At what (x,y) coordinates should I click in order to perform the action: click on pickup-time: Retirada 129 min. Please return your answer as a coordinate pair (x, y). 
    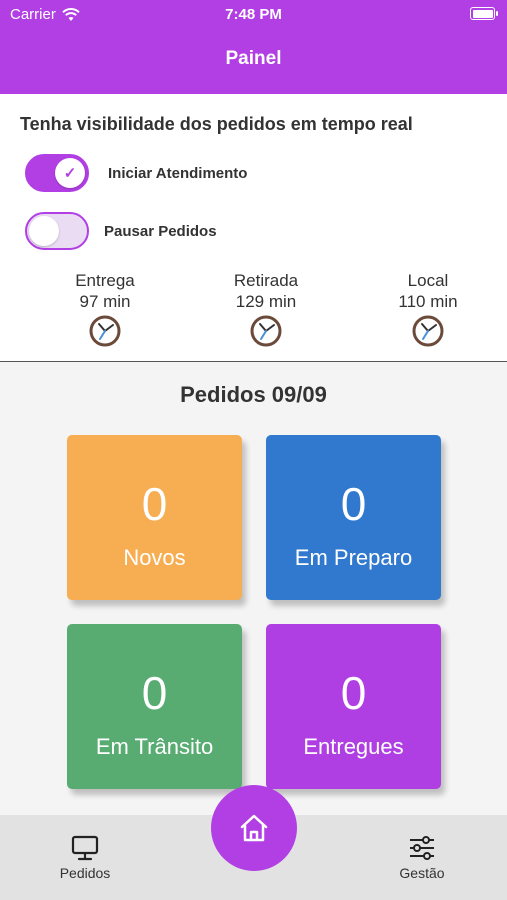
    Looking at the image, I should click on (266, 309).